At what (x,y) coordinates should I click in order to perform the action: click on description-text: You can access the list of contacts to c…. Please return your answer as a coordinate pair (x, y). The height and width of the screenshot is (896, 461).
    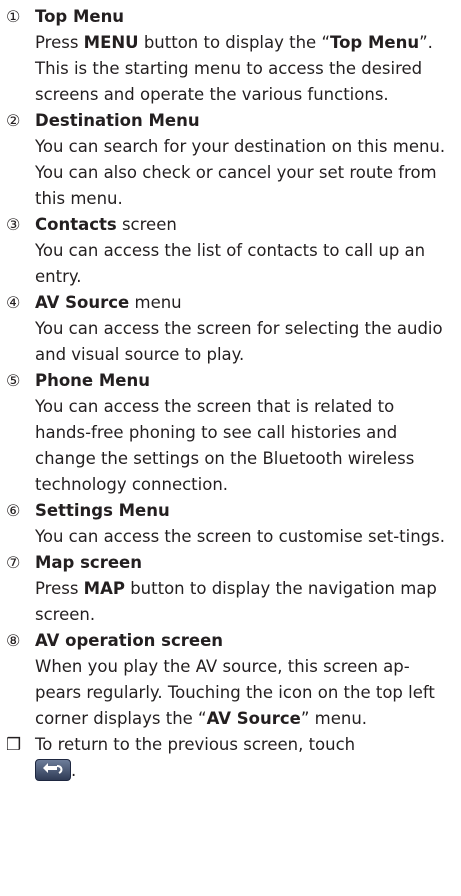
    Looking at the image, I should click on (230, 263).